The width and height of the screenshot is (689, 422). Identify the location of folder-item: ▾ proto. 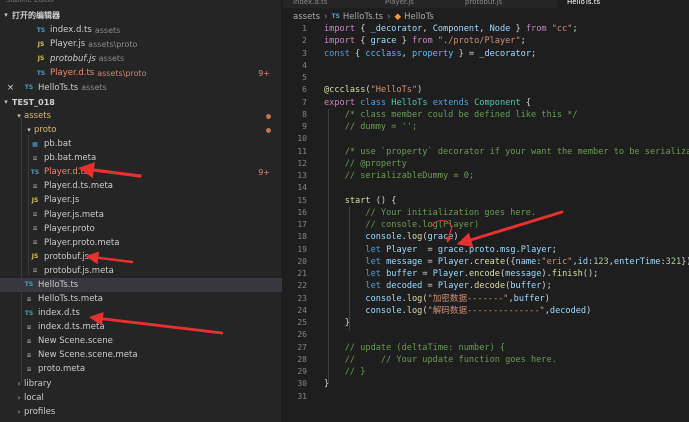
(141, 130).